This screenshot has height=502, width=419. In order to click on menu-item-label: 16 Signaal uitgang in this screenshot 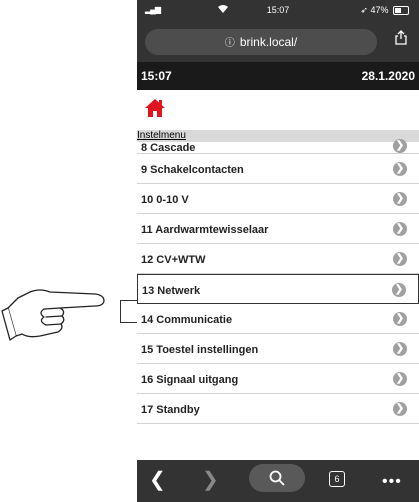, I will do `click(190, 380)`.